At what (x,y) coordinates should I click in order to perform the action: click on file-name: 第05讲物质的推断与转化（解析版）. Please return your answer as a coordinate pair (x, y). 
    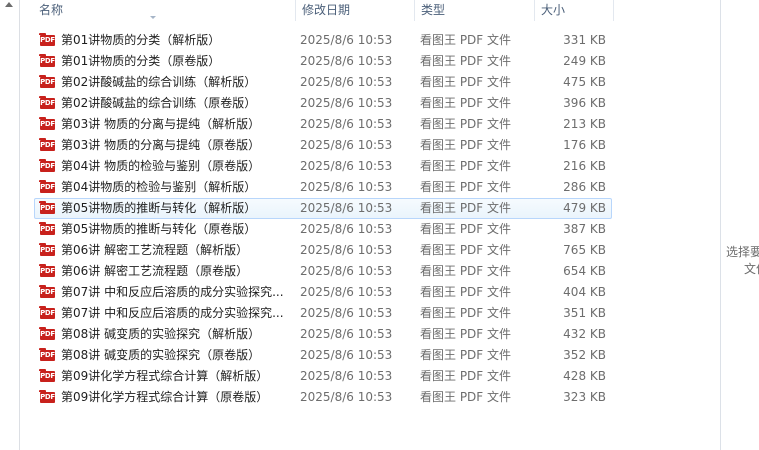
    Looking at the image, I should click on (159, 208).